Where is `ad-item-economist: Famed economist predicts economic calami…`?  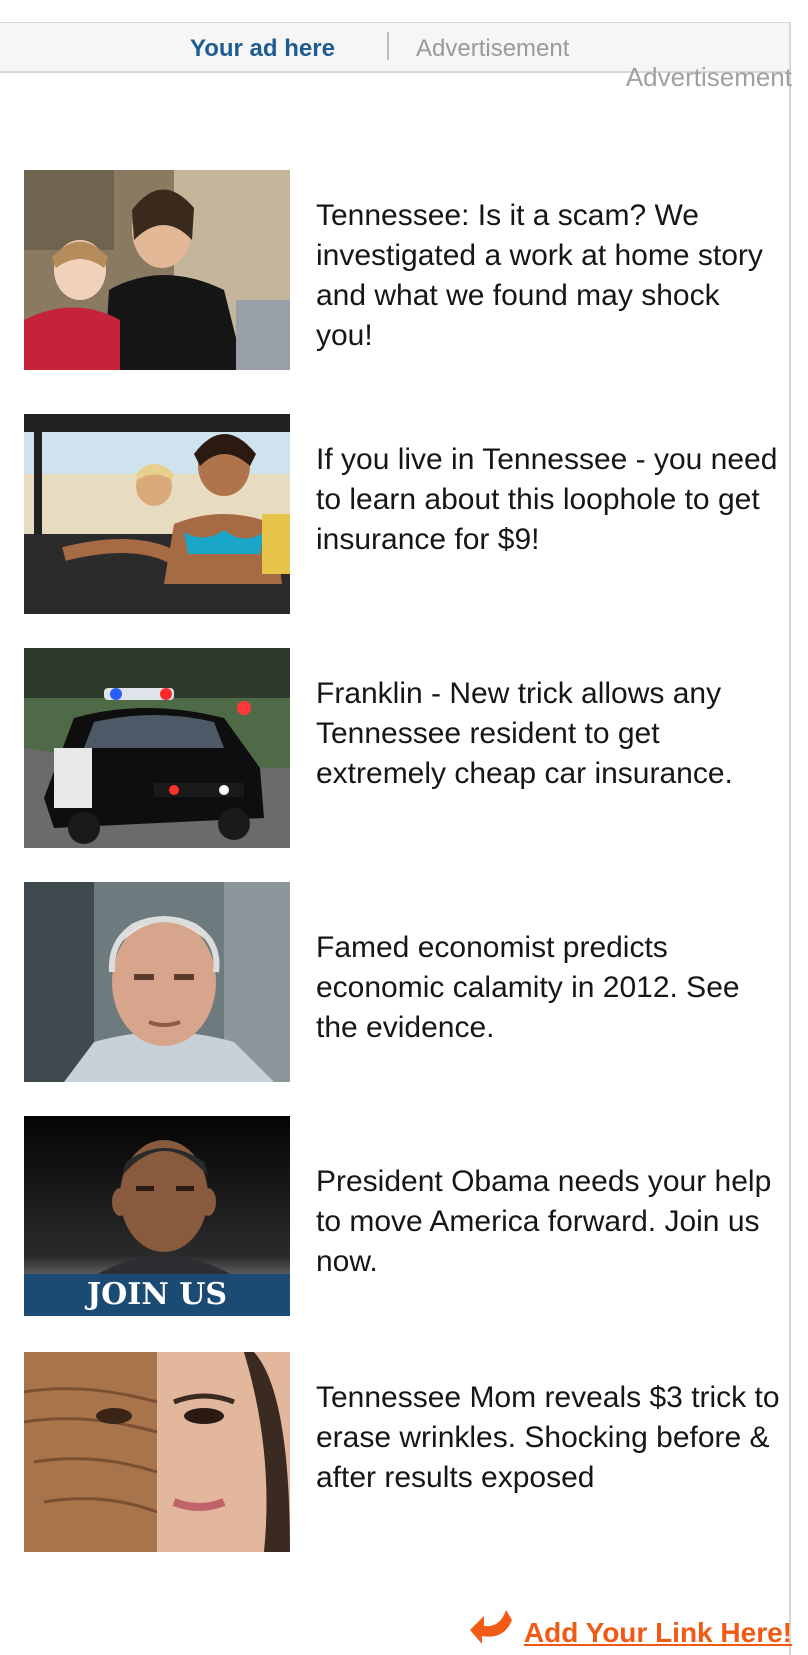
ad-item-economist: Famed economist predicts economic calami… is located at coordinates (404, 982).